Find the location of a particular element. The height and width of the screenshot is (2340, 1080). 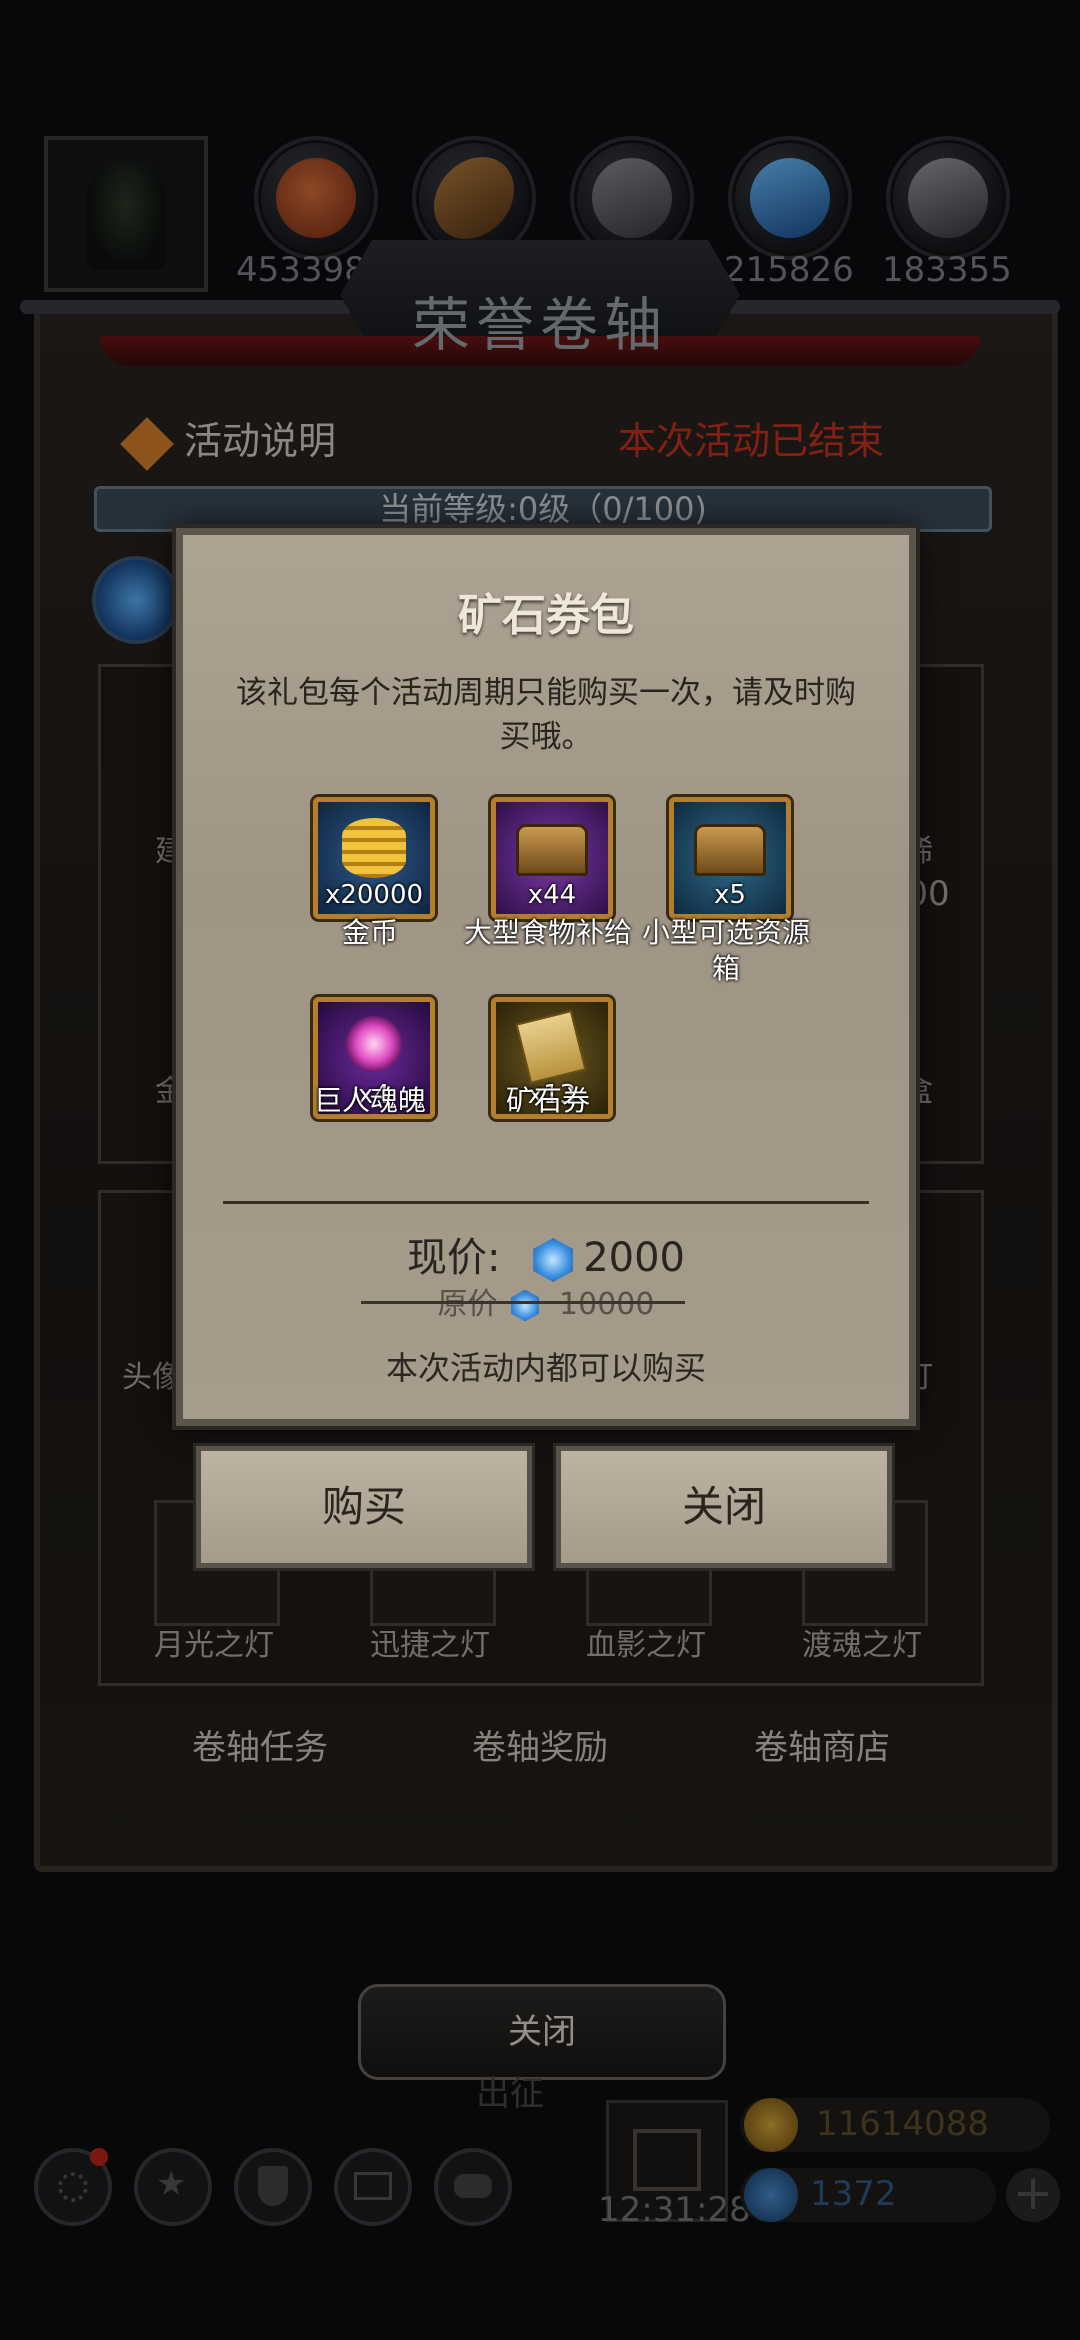

item-gold-coins: x20000 is located at coordinates (374, 858).